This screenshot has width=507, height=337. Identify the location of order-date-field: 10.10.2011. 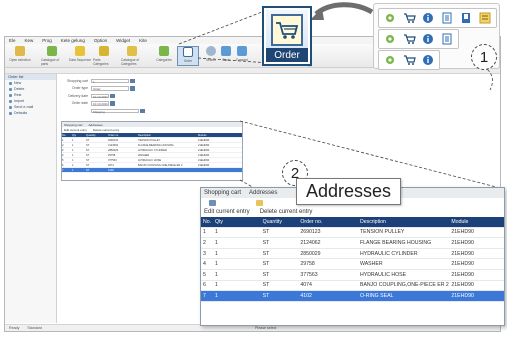
(100, 103).